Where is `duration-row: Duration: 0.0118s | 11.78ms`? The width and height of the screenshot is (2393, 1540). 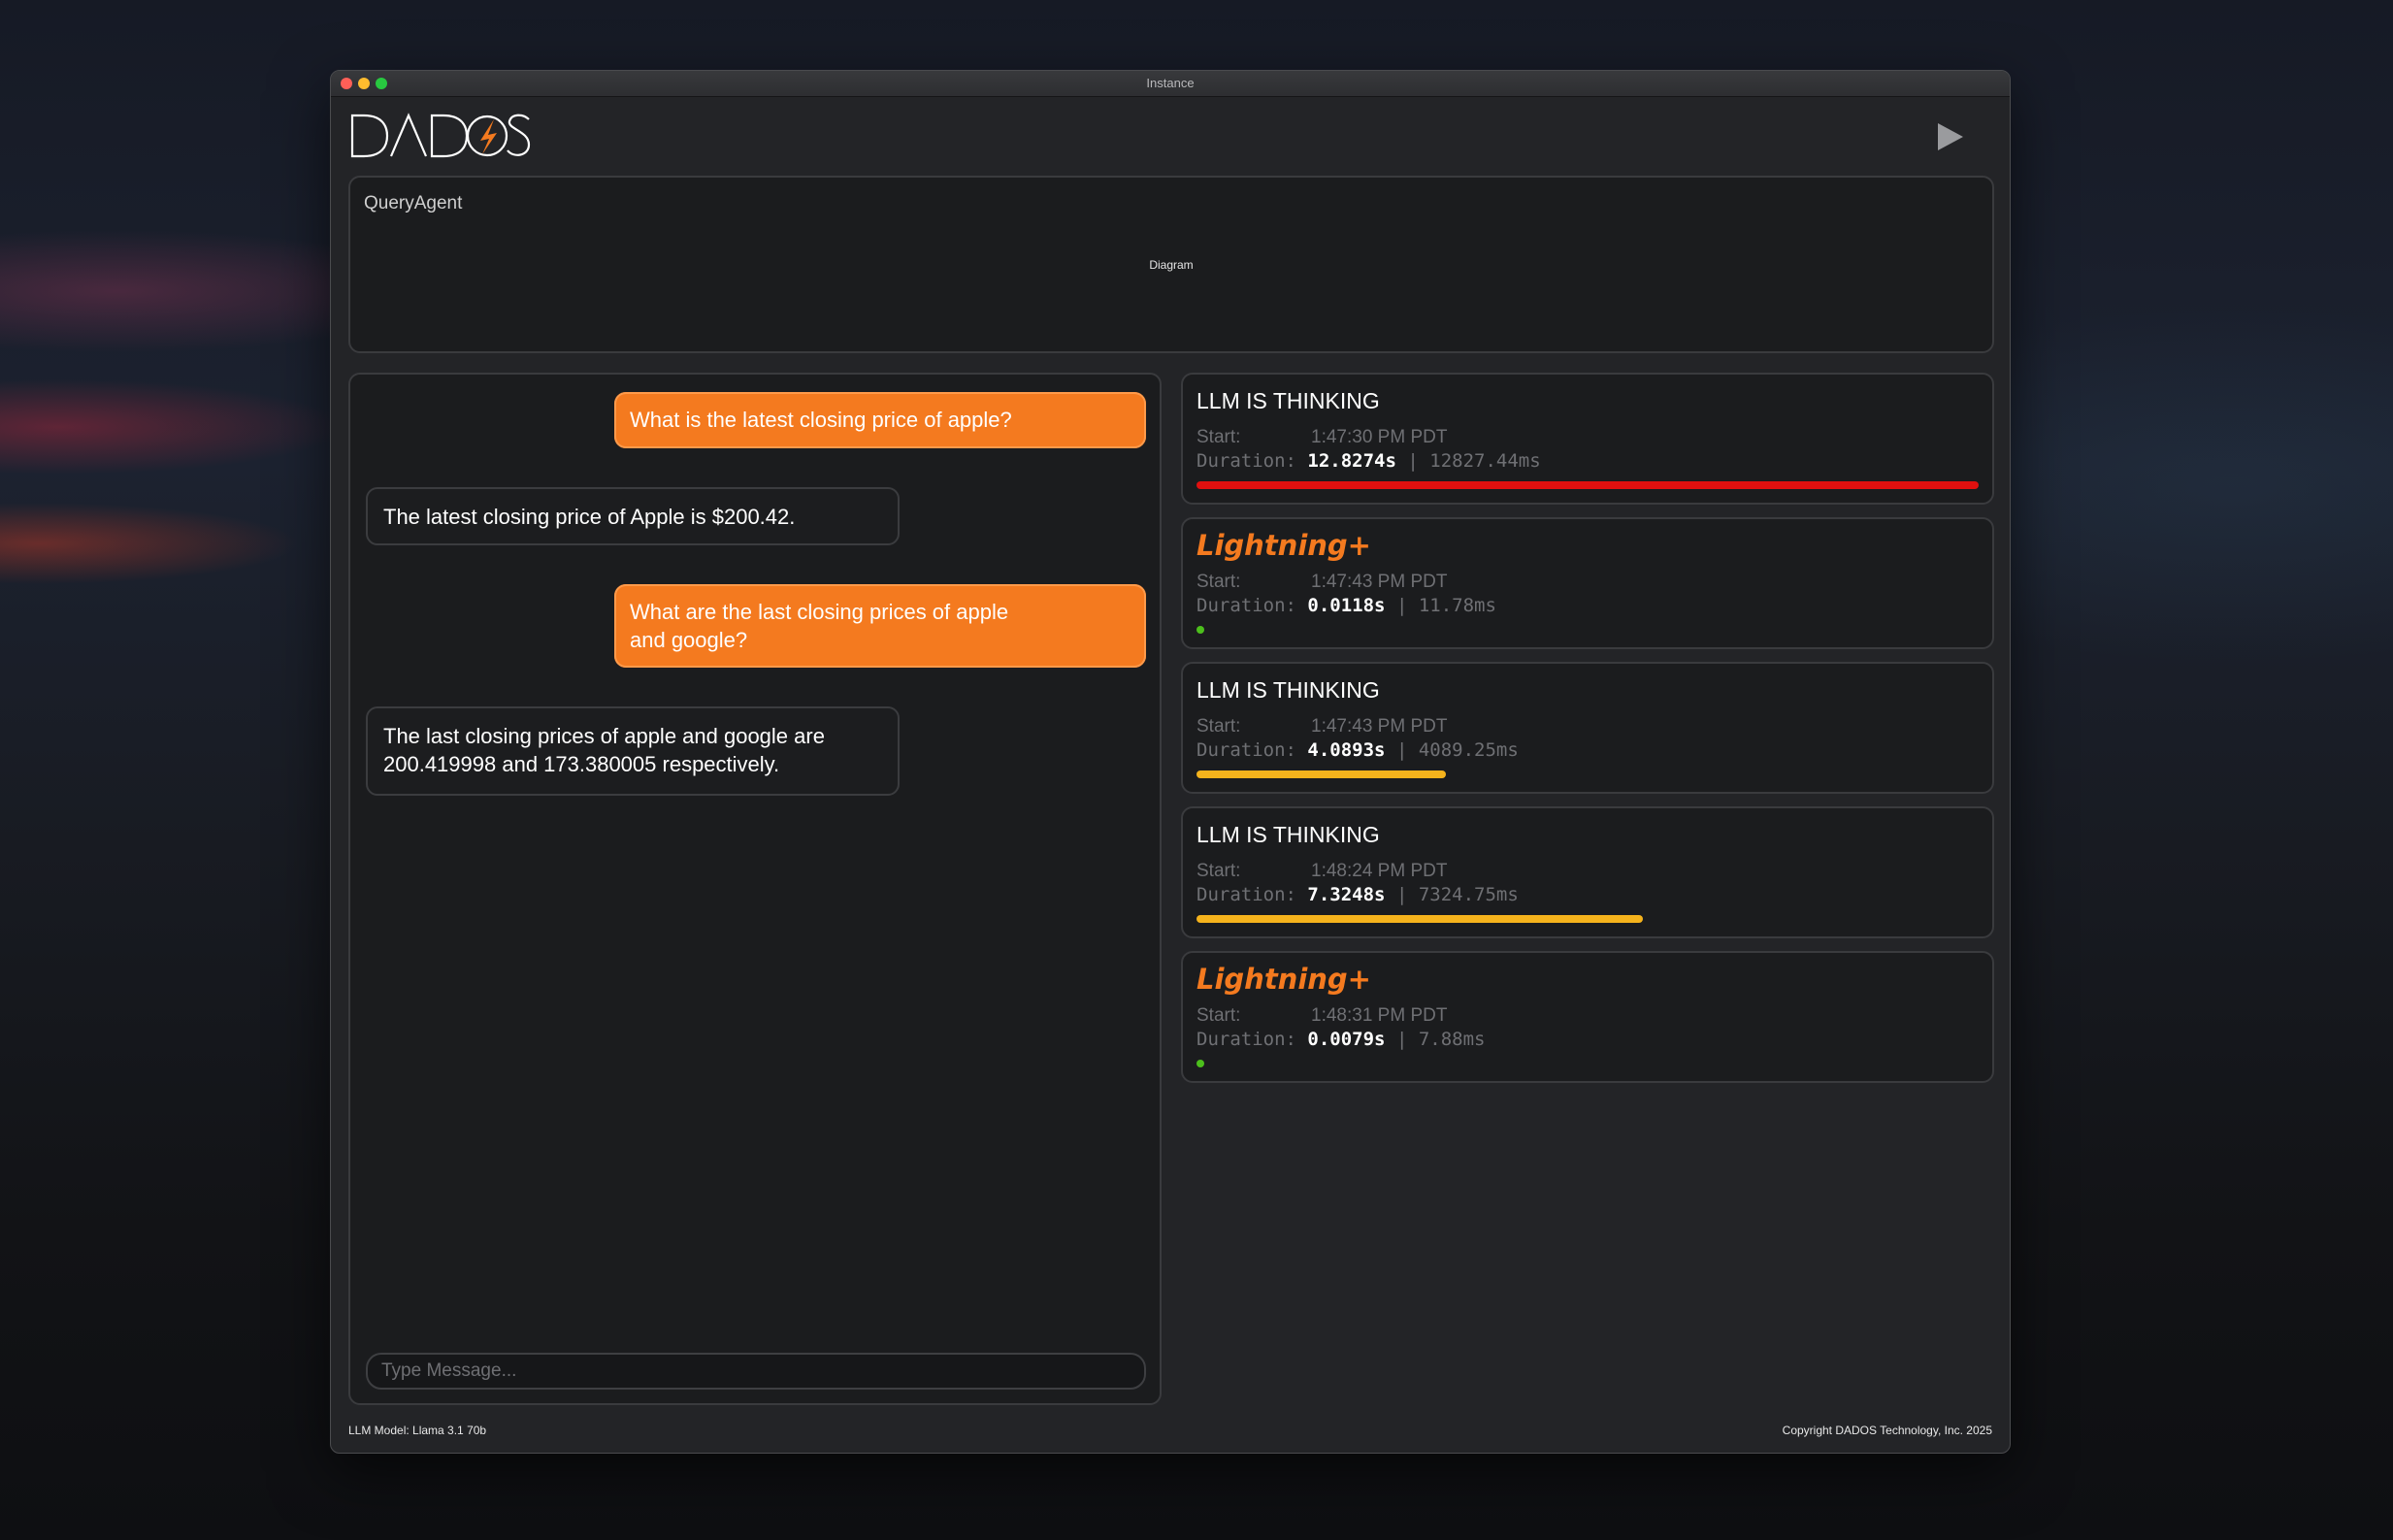 duration-row: Duration: 0.0118s | 11.78ms is located at coordinates (1346, 605).